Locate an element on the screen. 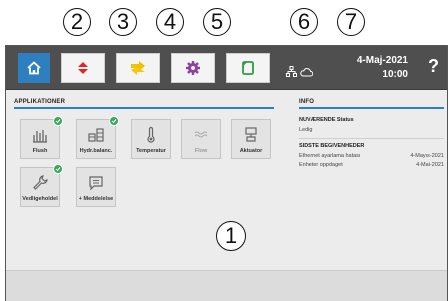 This screenshot has width=448, height=301. purple-gear-icon is located at coordinates (193, 68).